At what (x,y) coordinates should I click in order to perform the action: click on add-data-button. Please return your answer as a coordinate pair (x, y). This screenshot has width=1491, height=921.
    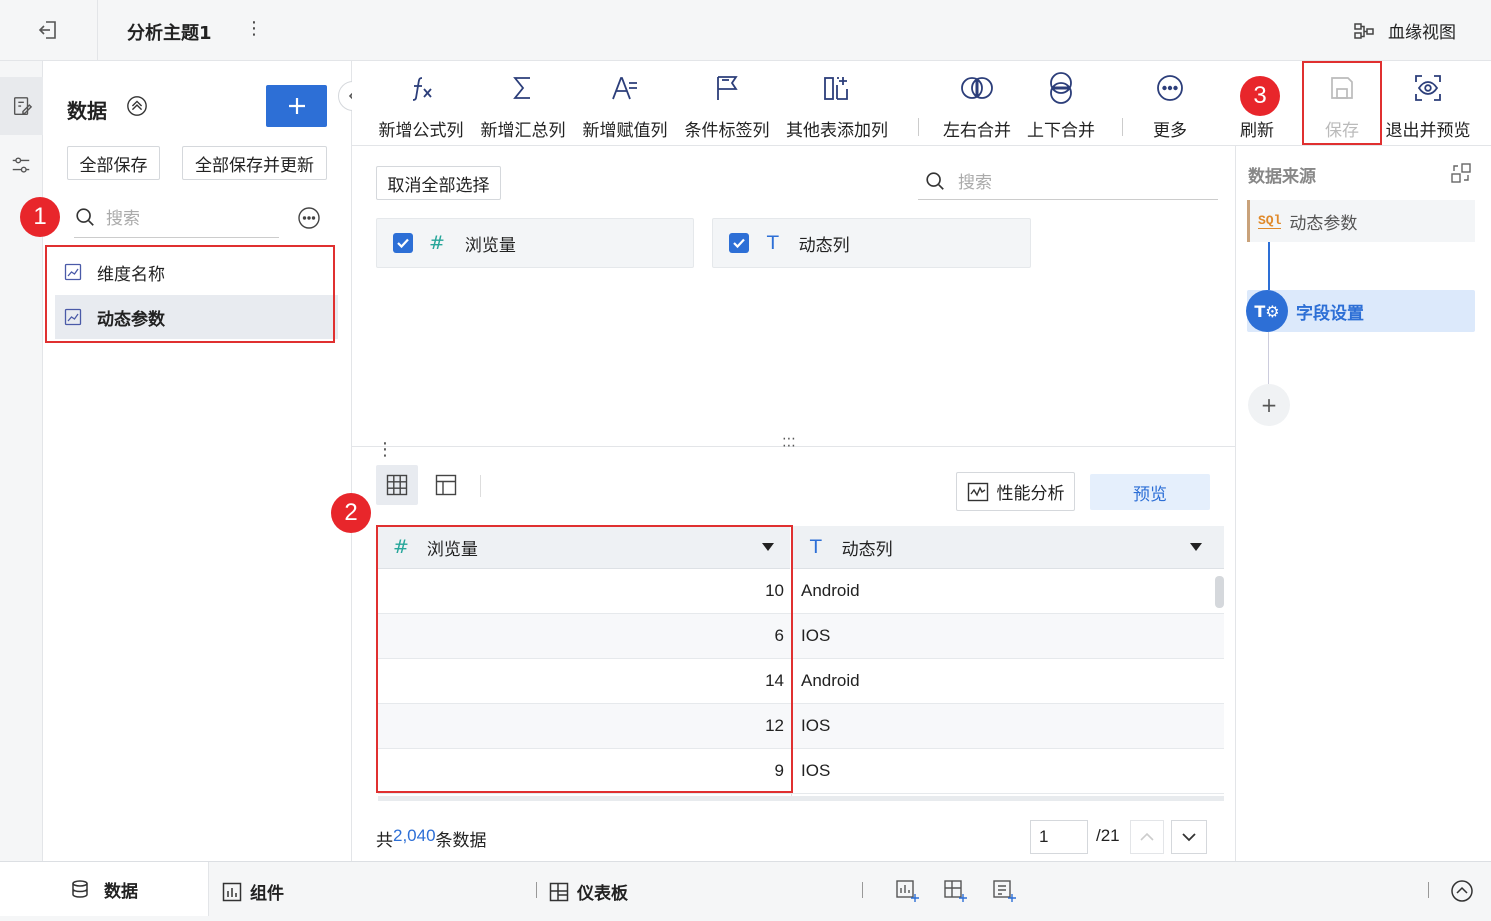
    Looking at the image, I should click on (296, 106).